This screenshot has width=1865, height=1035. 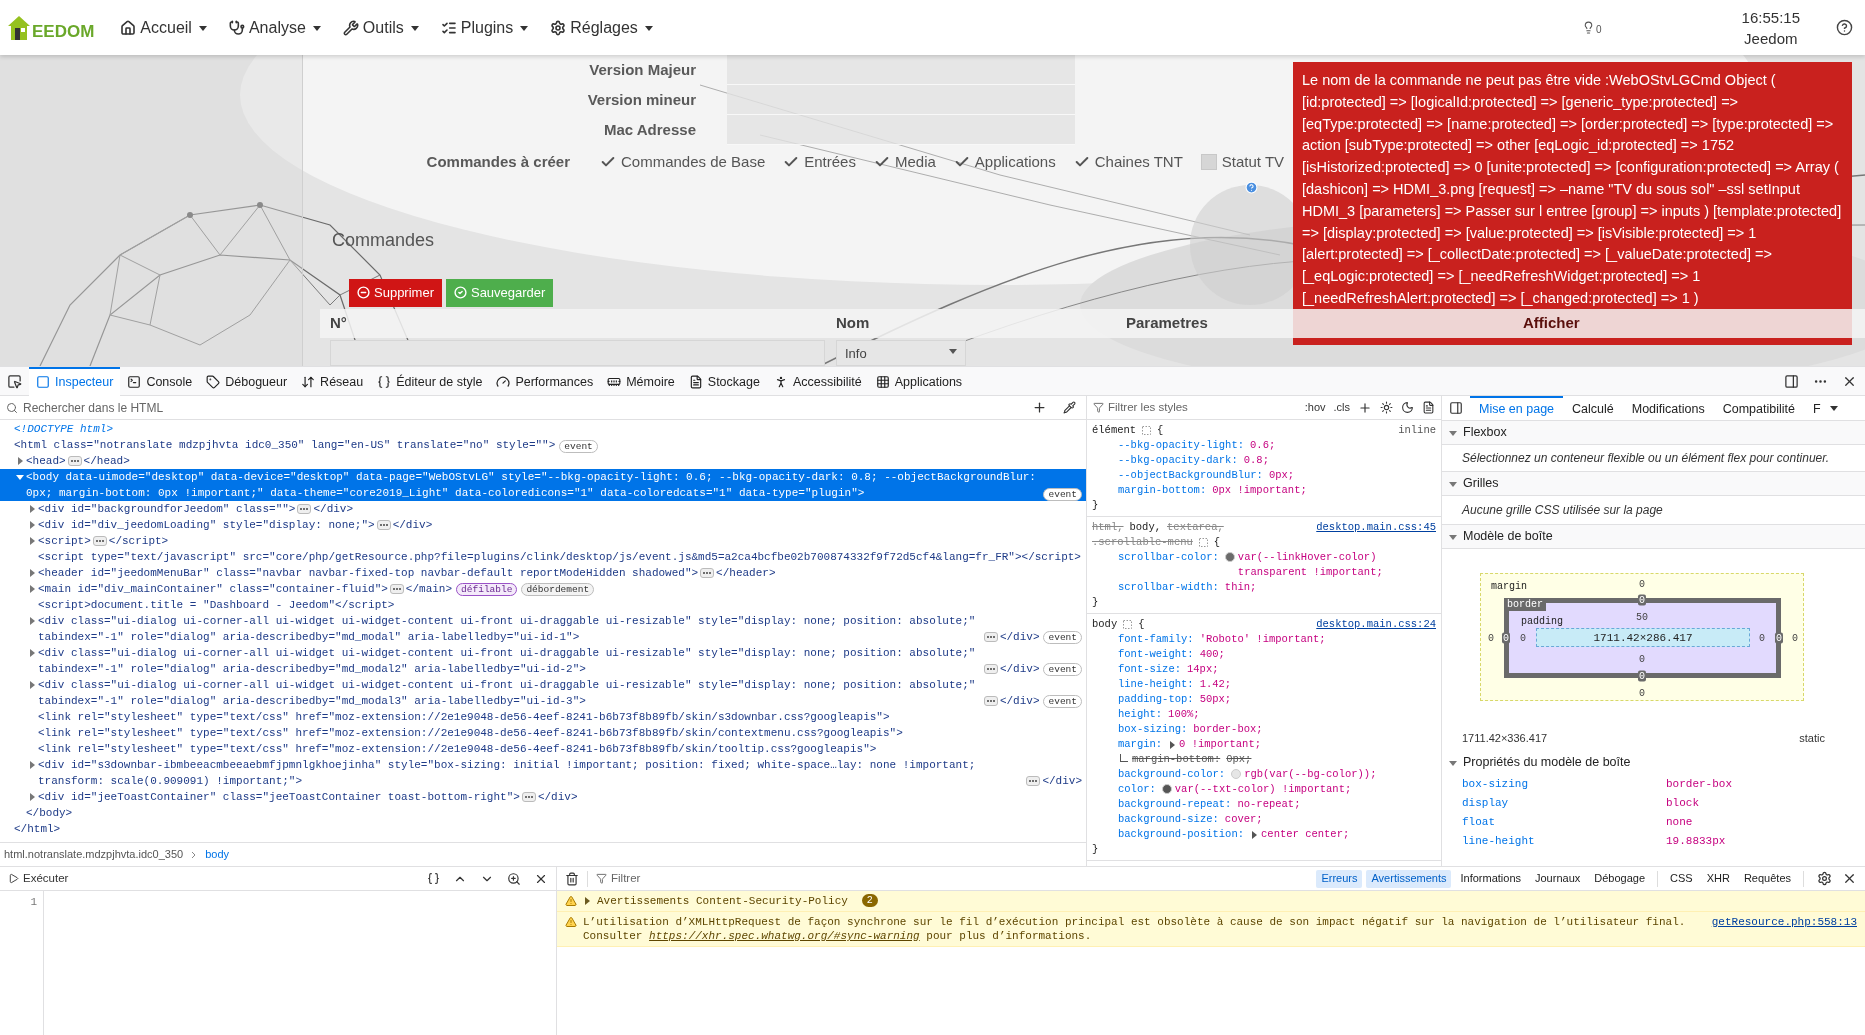 What do you see at coordinates (1181, 834) in the screenshot?
I see `css-property: background-position:` at bounding box center [1181, 834].